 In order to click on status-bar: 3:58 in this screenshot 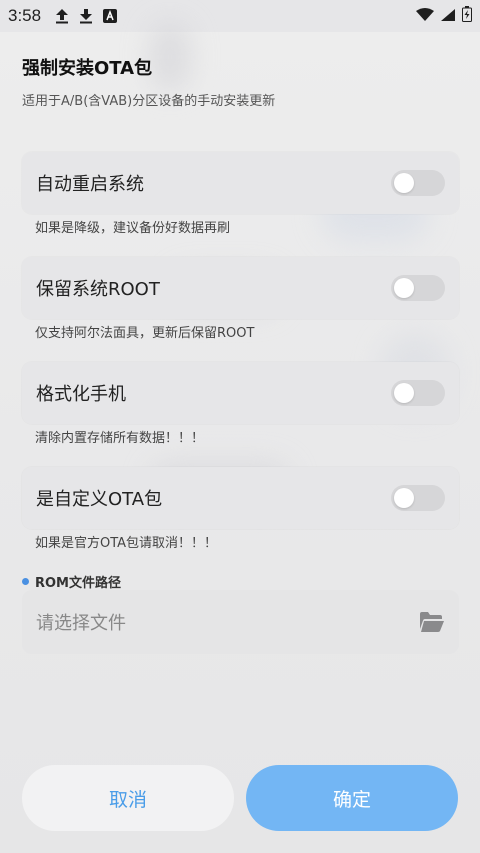, I will do `click(240, 16)`.